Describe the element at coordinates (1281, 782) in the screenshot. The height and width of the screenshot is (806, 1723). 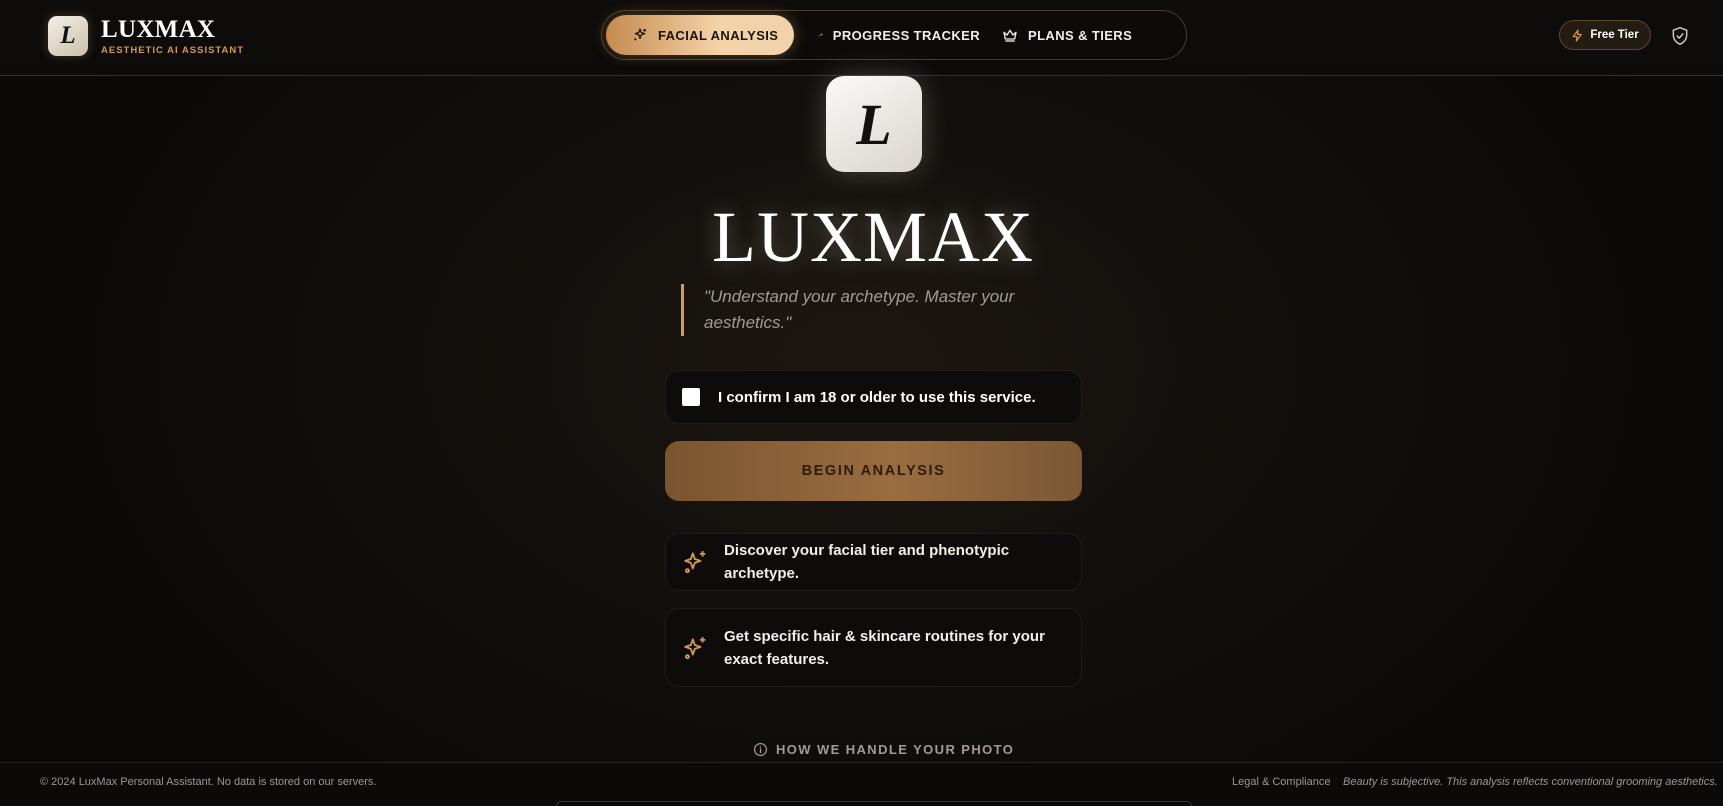
I see `legal-compliance-link: Legal & Compliance` at that location.